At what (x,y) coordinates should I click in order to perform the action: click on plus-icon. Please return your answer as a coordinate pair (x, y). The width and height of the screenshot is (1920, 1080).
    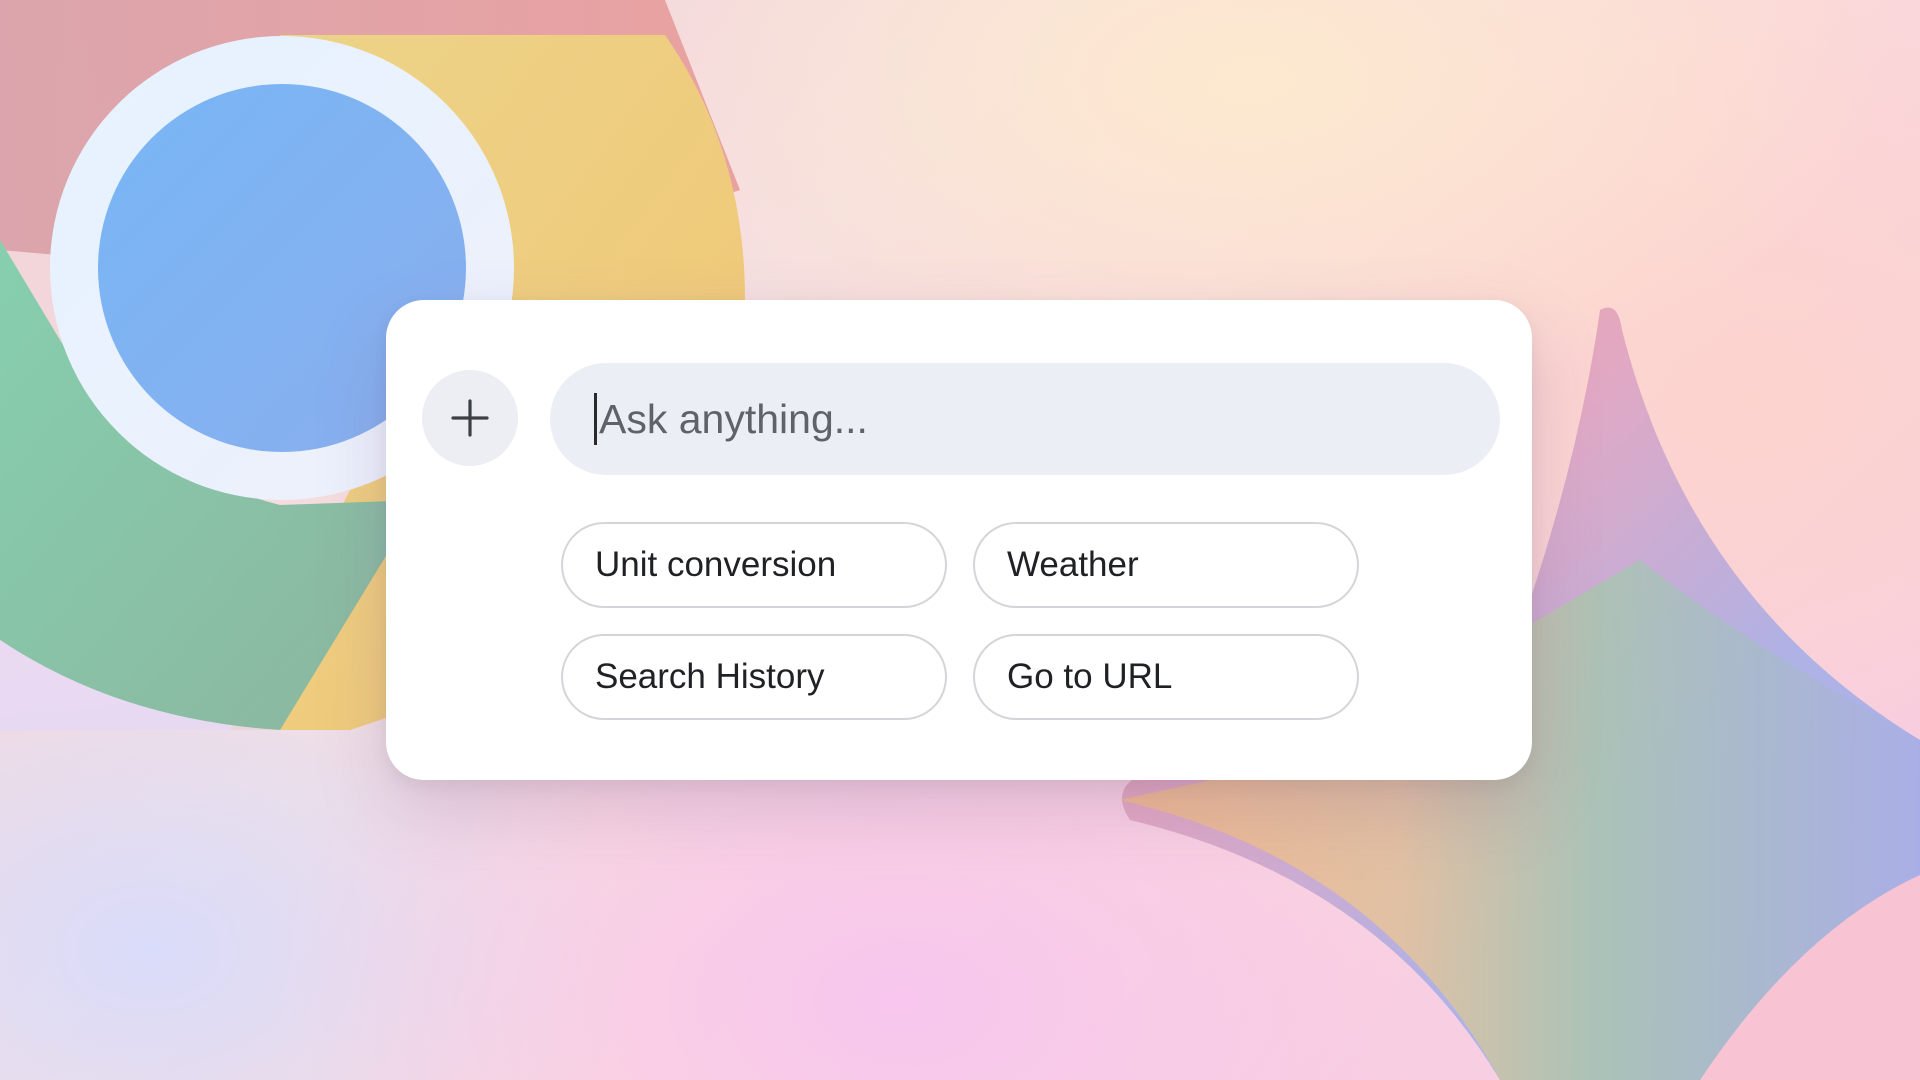
    Looking at the image, I should click on (470, 418).